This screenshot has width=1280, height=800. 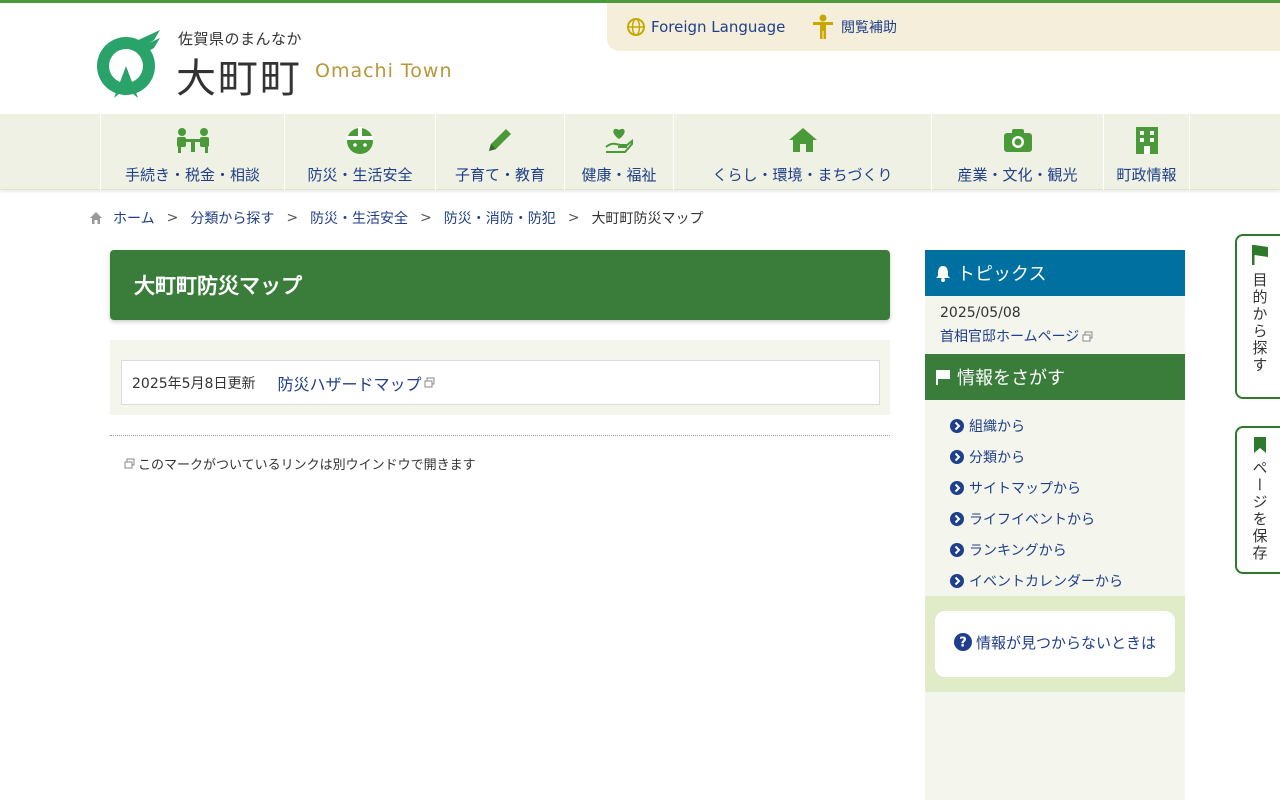 I want to click on nav-item-childcare: 子育て・教育, so click(x=499, y=152).